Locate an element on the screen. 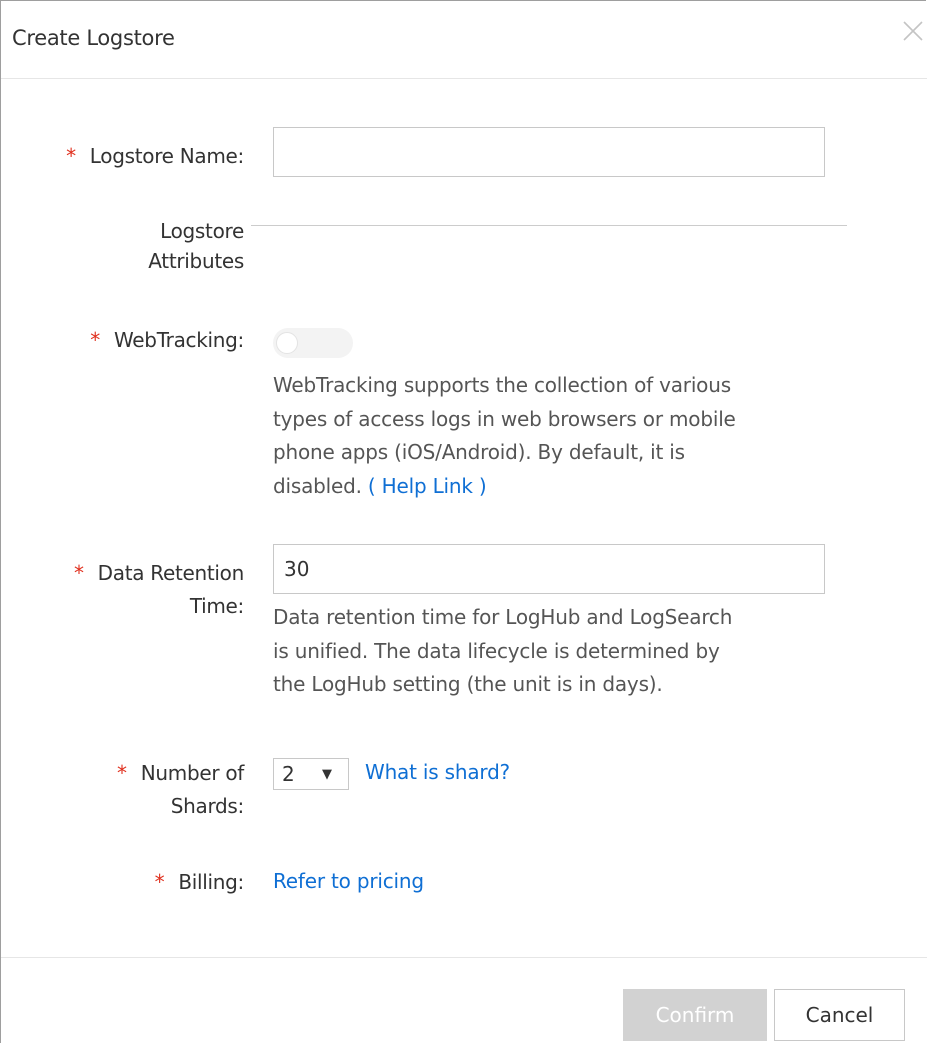 This screenshot has height=1044, width=928. shards-label: * Number of Shards: is located at coordinates (180, 789).